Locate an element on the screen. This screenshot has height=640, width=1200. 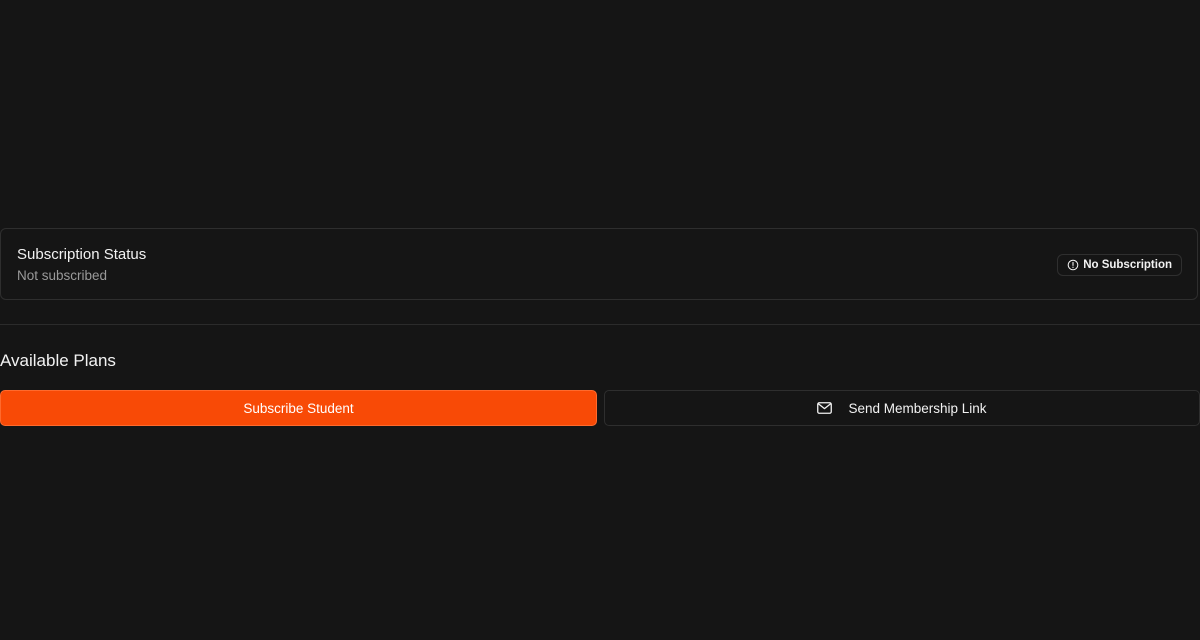
send-membership-link-label: Send Membership Link is located at coordinates (917, 408).